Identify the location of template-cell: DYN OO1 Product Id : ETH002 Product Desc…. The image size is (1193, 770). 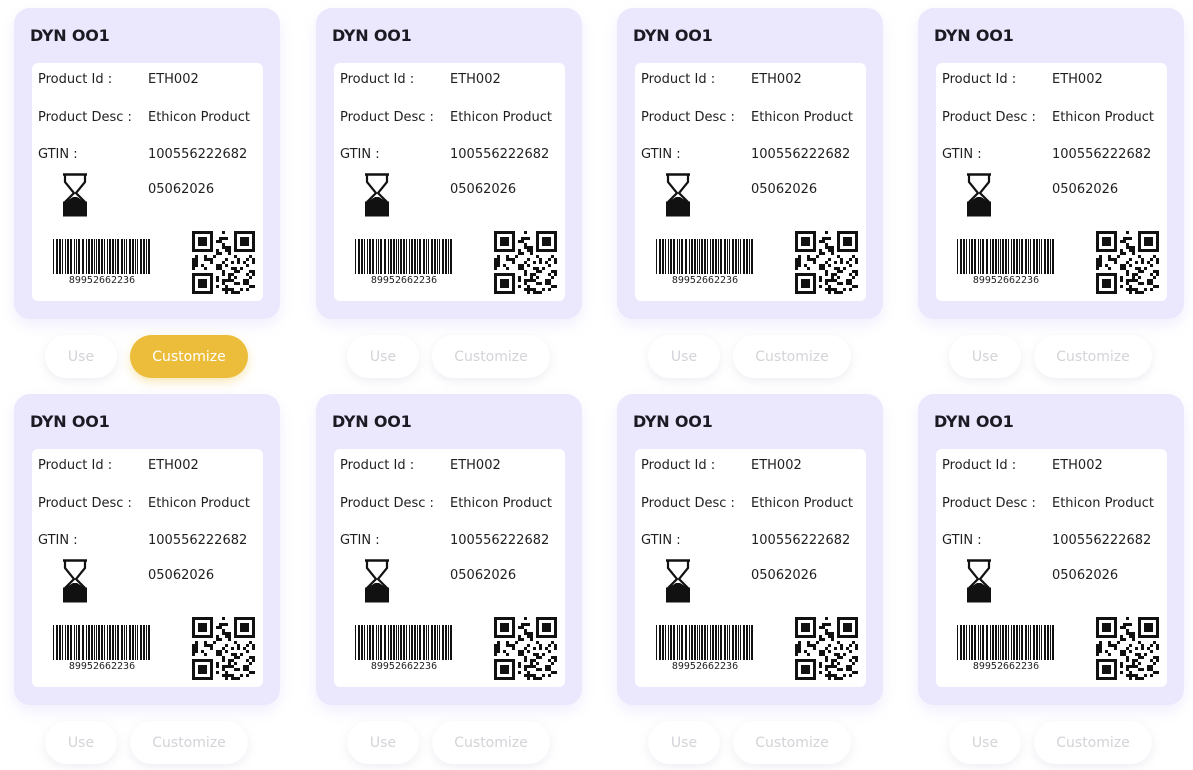
(449, 582).